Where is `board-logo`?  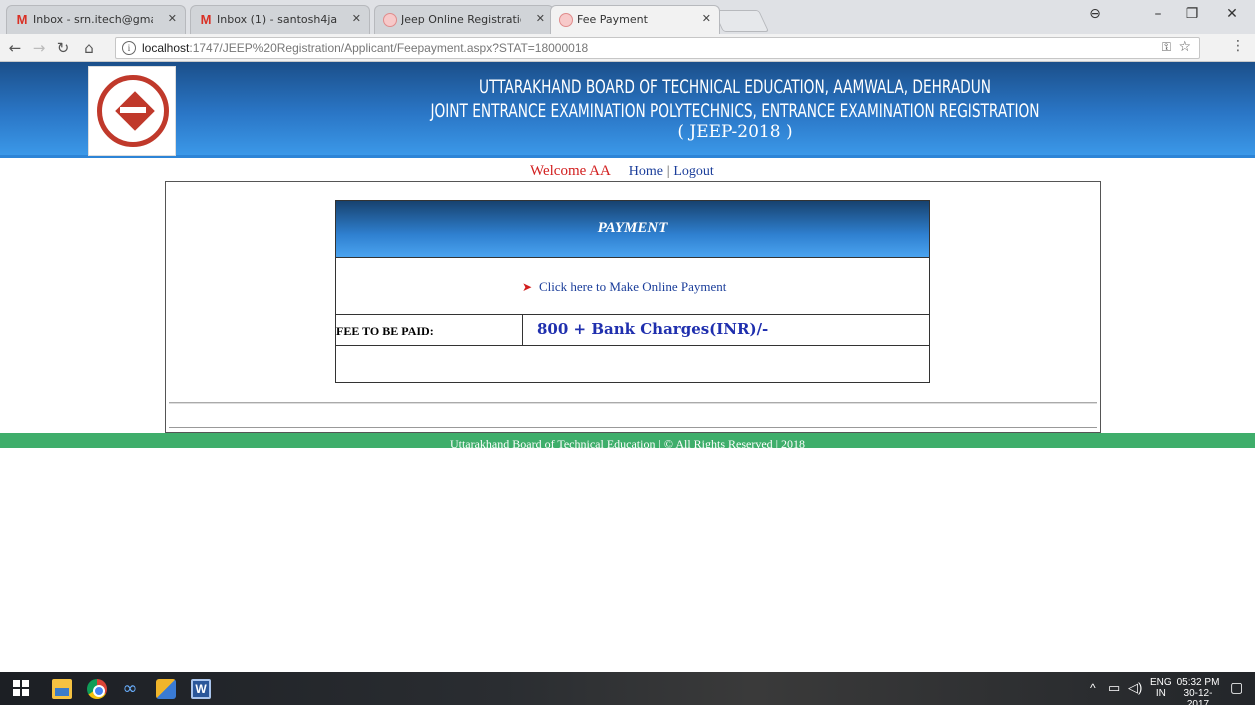
board-logo is located at coordinates (132, 111).